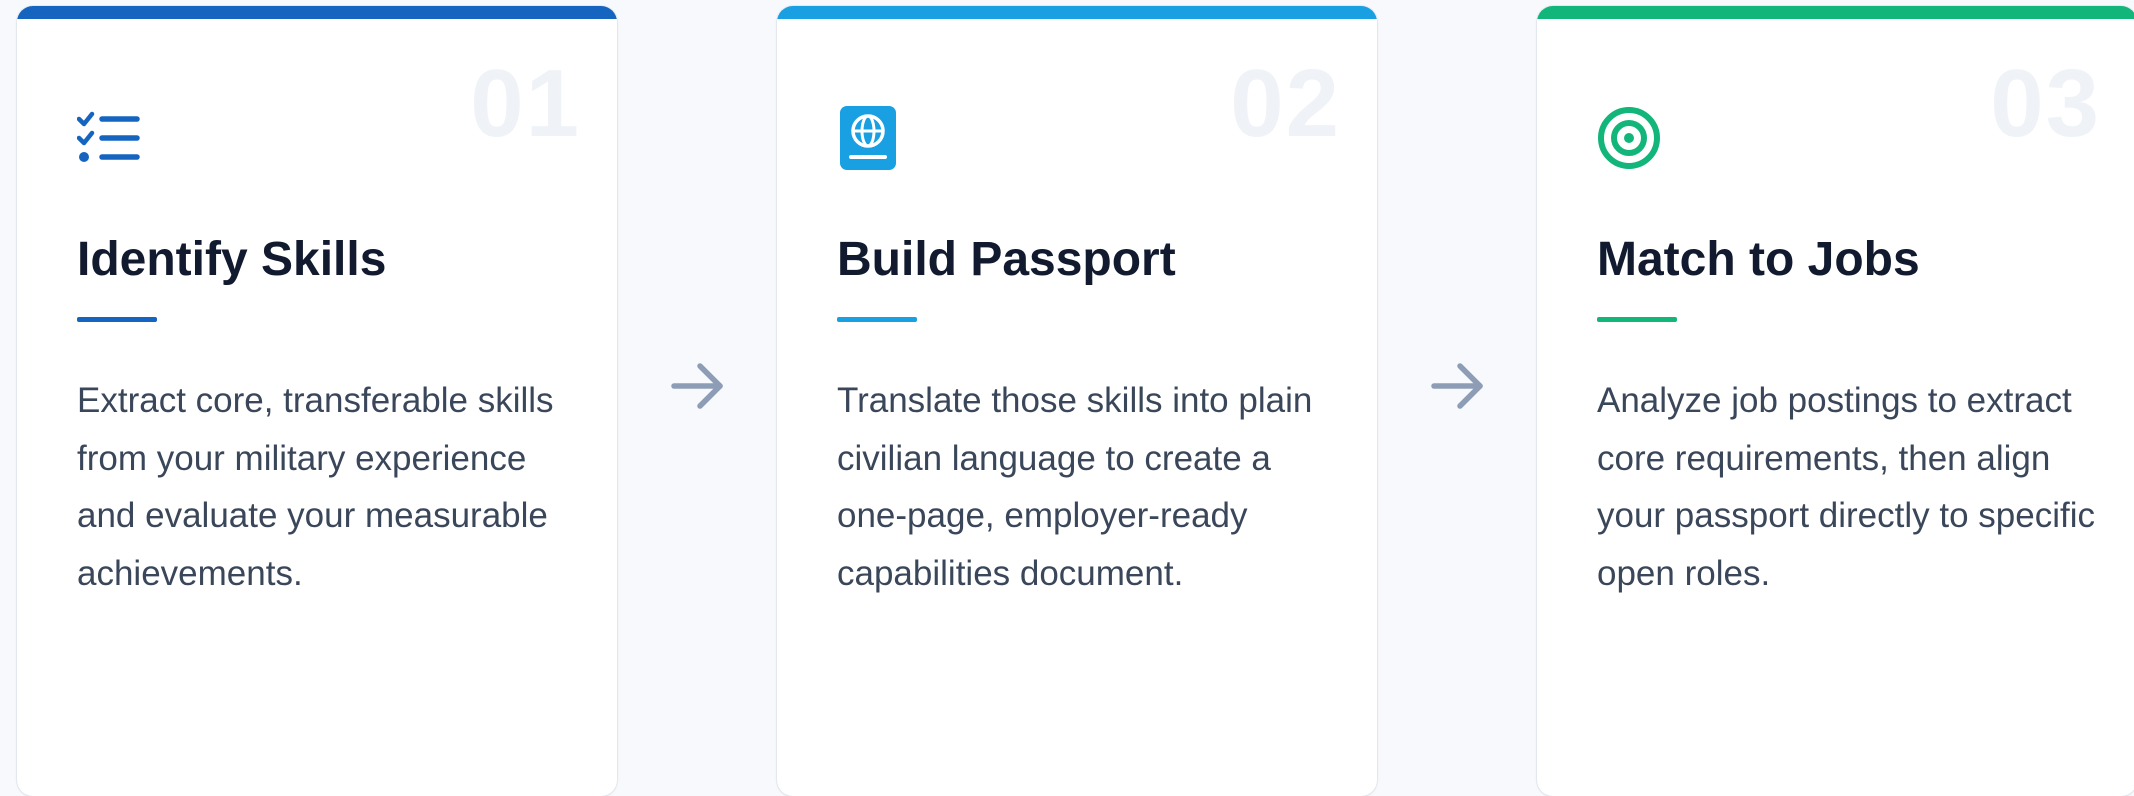 This screenshot has width=2134, height=796. I want to click on checklist-icon, so click(108, 136).